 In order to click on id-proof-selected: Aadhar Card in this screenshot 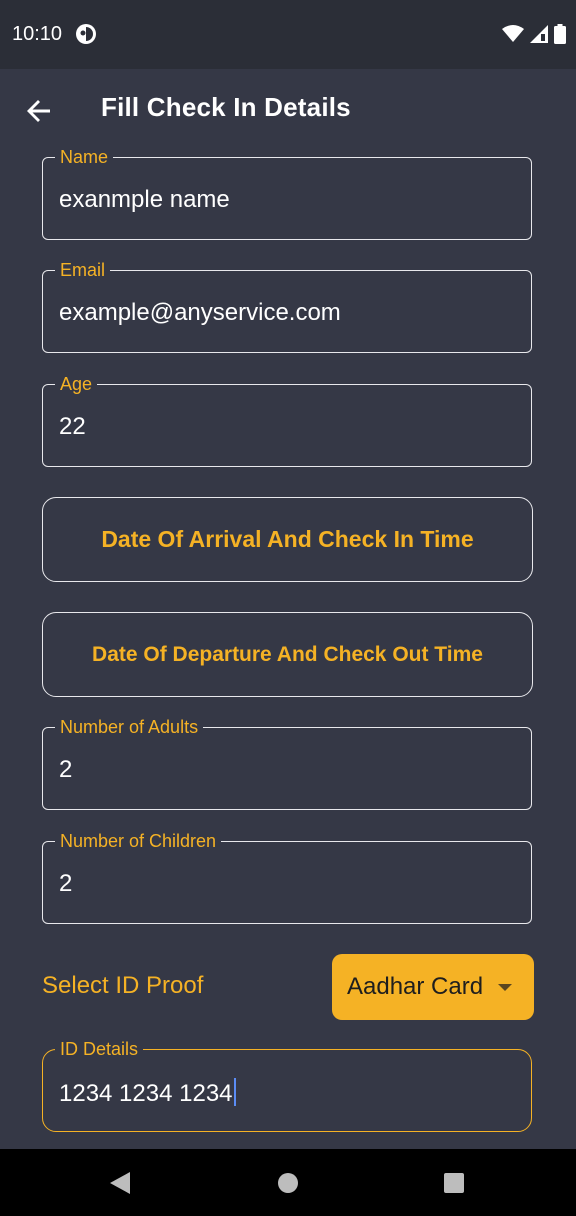, I will do `click(415, 986)`.